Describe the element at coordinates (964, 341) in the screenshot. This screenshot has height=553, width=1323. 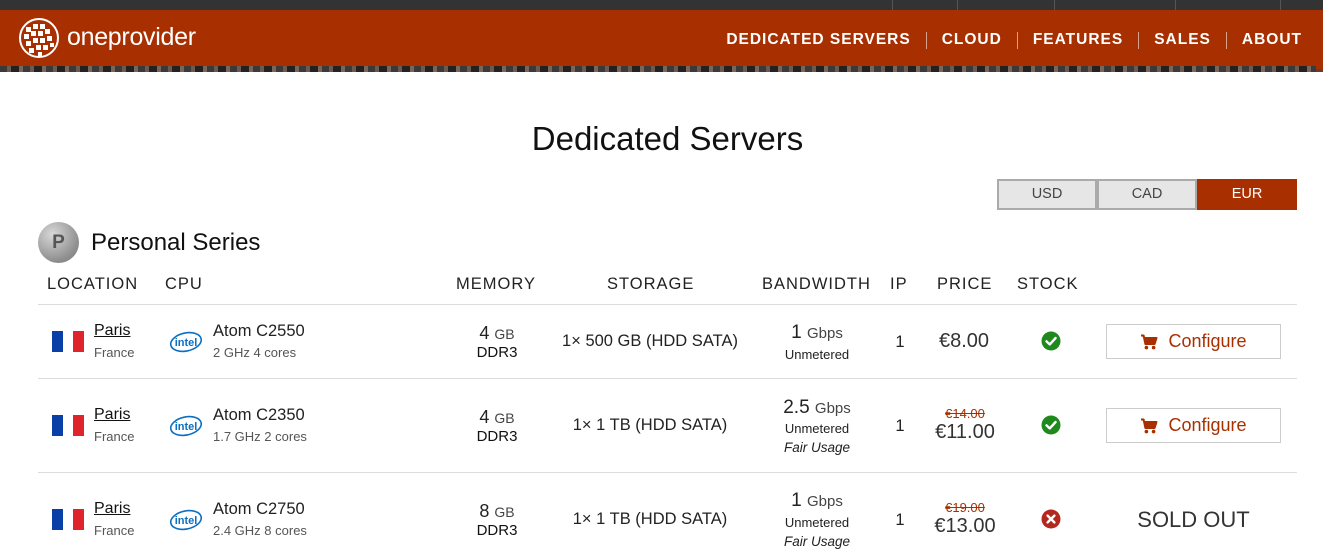
I see `price: €8.00` at that location.